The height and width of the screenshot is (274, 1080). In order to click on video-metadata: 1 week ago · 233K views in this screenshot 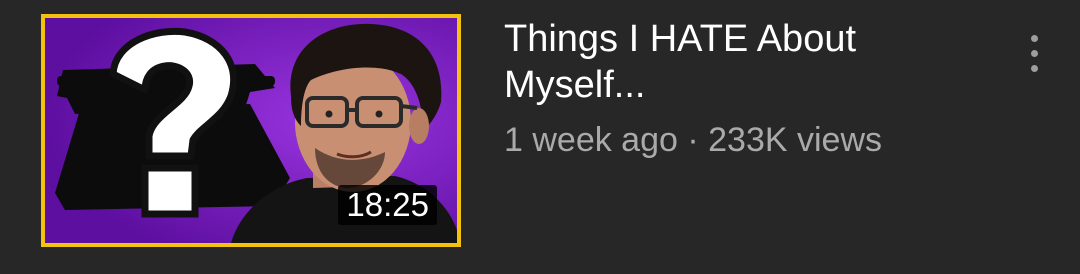, I will do `click(744, 140)`.